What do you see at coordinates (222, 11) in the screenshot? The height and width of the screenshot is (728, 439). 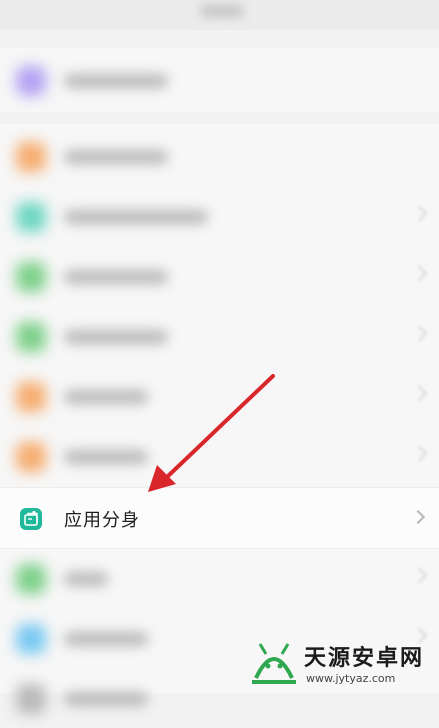 I see `page-title` at bounding box center [222, 11].